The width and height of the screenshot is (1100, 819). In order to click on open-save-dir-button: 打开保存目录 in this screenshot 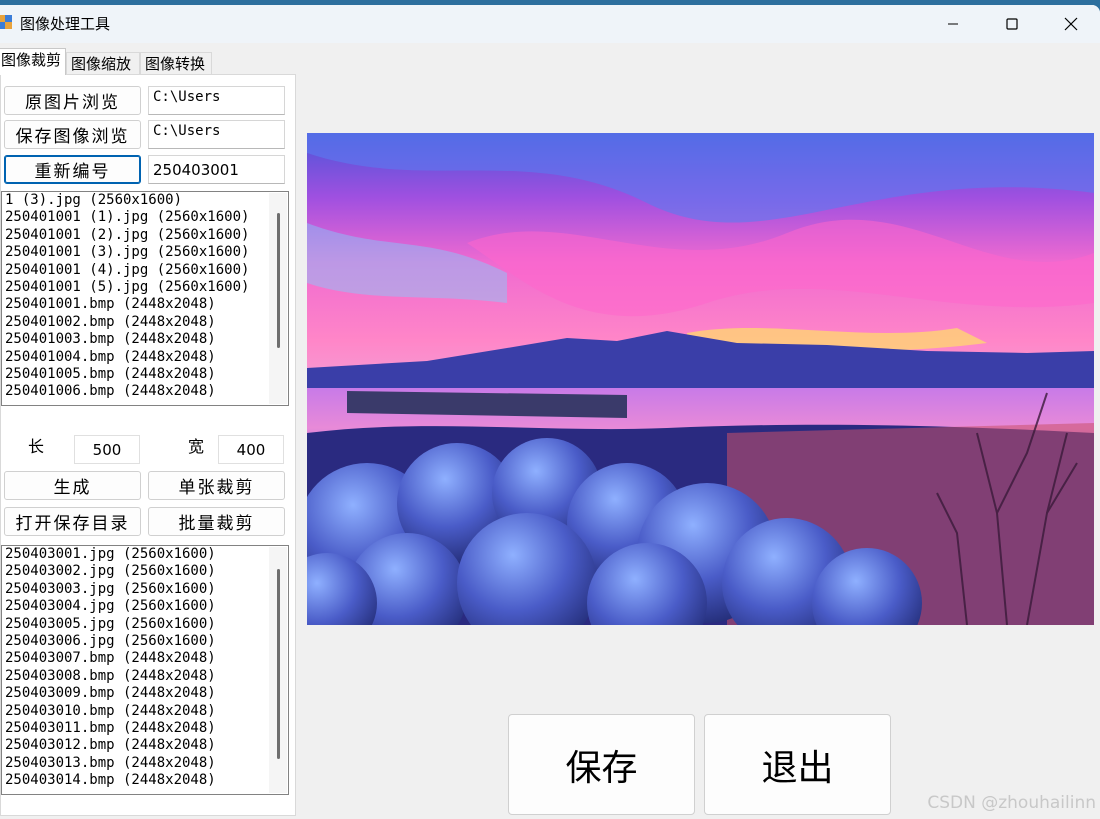, I will do `click(72, 521)`.